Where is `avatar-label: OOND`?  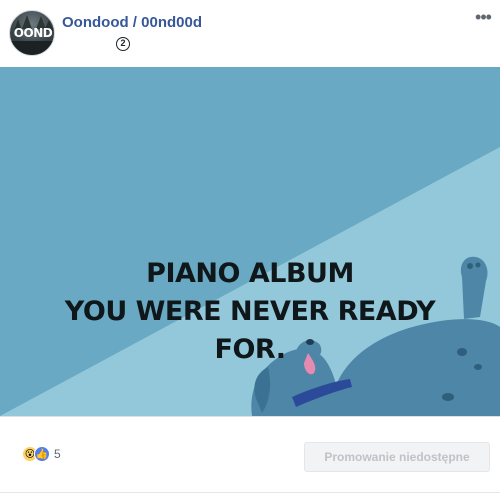 avatar-label: OOND is located at coordinates (33, 33).